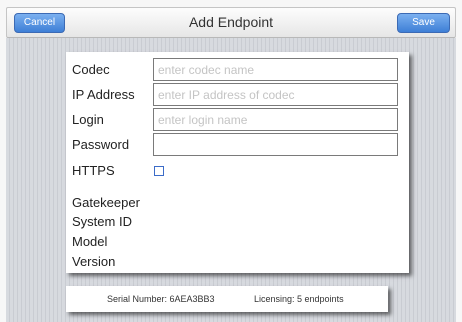 The image size is (462, 322). I want to click on login-input, so click(275, 119).